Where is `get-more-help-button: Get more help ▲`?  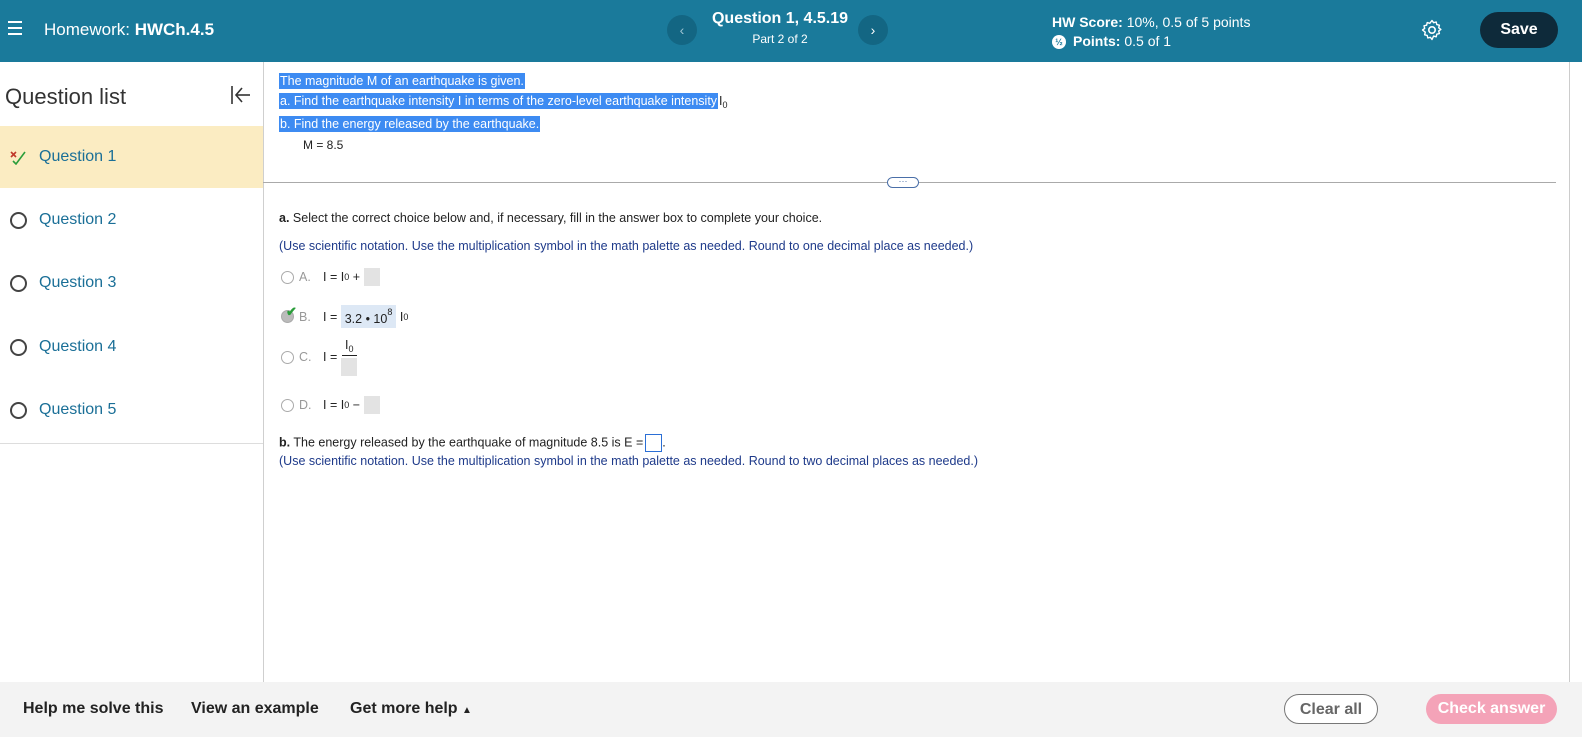
get-more-help-button: Get more help ▲ is located at coordinates (411, 709).